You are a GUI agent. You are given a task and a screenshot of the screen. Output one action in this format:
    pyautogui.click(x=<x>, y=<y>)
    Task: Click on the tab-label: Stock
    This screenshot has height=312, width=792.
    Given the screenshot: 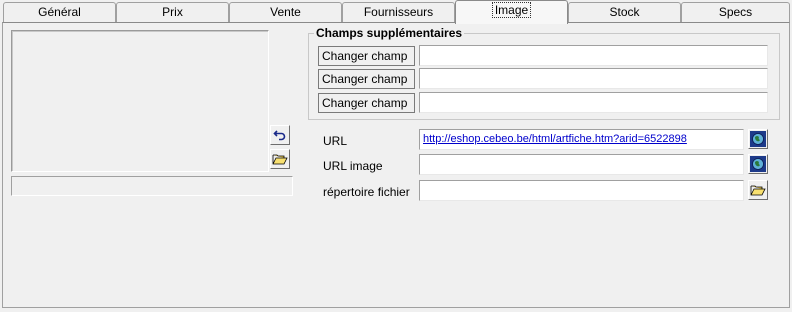 What is the action you would take?
    pyautogui.click(x=624, y=12)
    